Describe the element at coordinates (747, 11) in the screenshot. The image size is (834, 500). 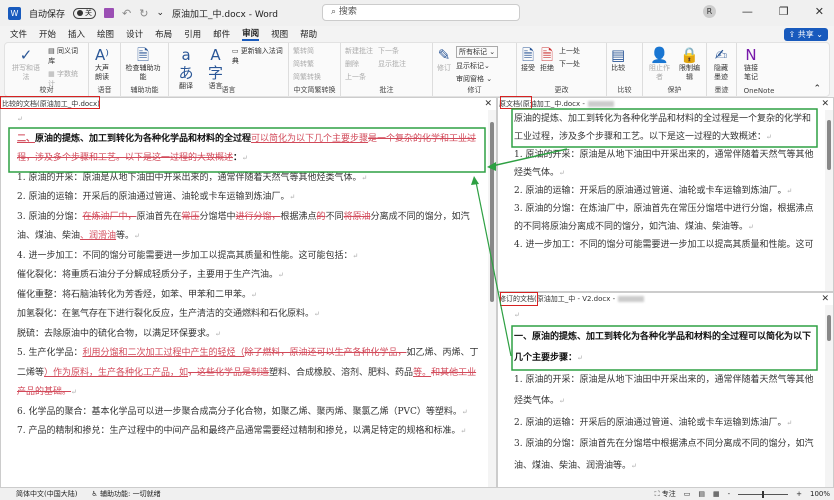
I see `minimize-button: —` at that location.